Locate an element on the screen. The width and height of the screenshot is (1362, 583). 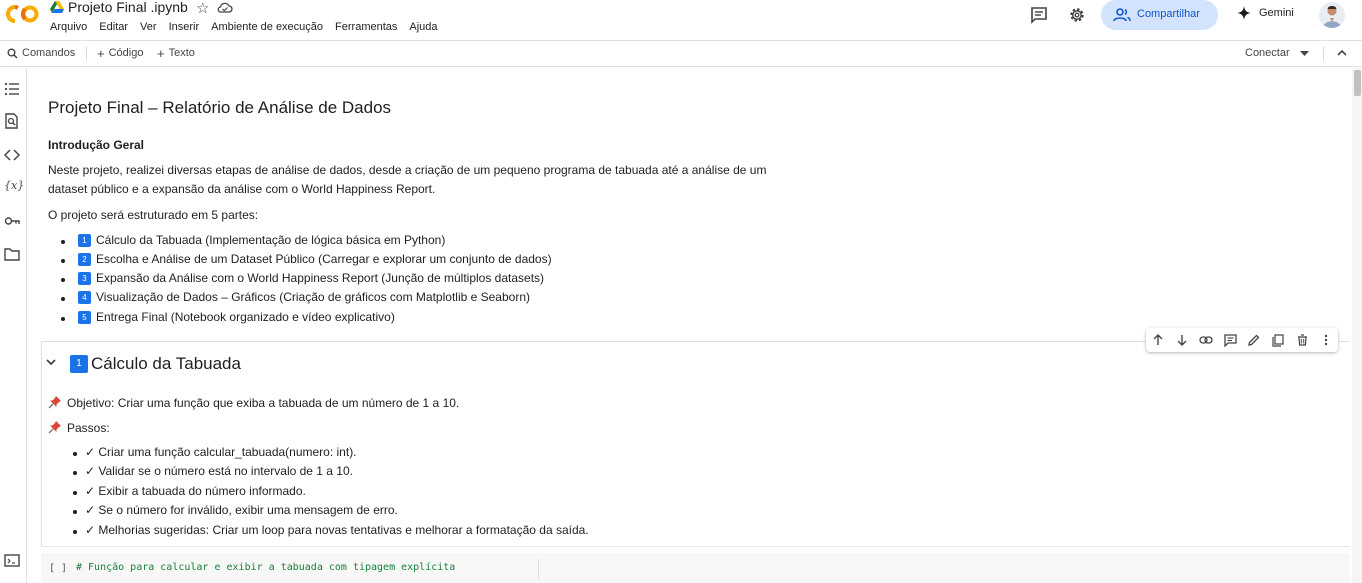
share-button: Compartilhar is located at coordinates (1159, 15).